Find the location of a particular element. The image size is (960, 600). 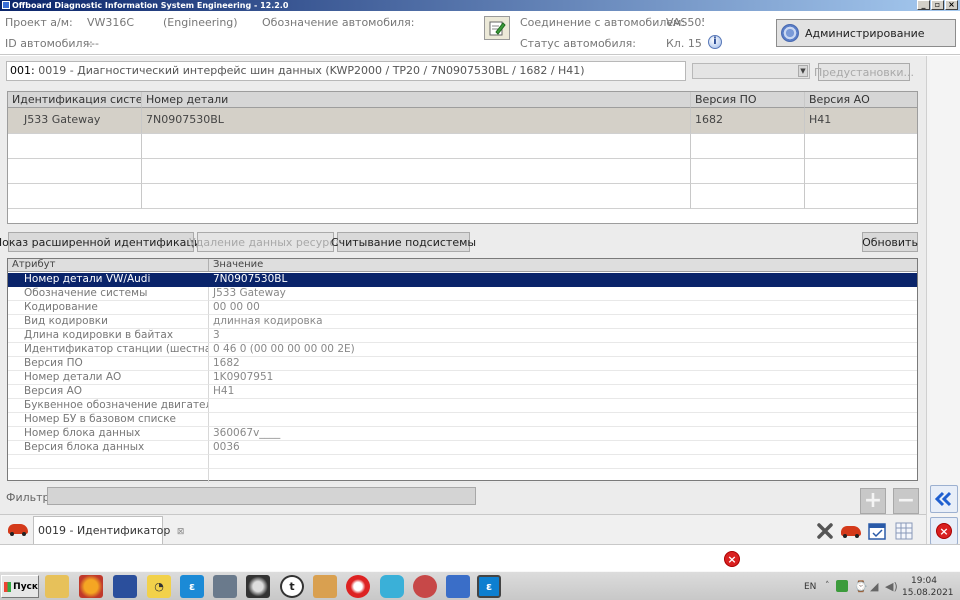

tab-identification: 0019 - Идентификатор ⊠ is located at coordinates (108, 530).